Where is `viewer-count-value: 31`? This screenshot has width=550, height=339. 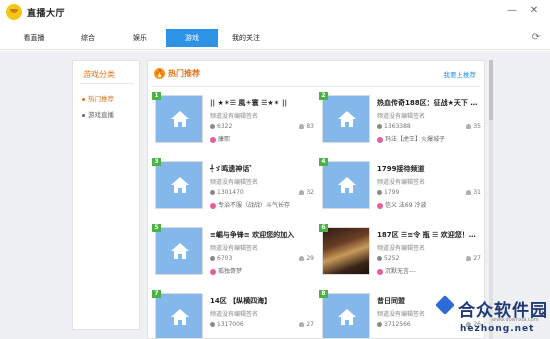
viewer-count-value: 31 is located at coordinates (477, 192).